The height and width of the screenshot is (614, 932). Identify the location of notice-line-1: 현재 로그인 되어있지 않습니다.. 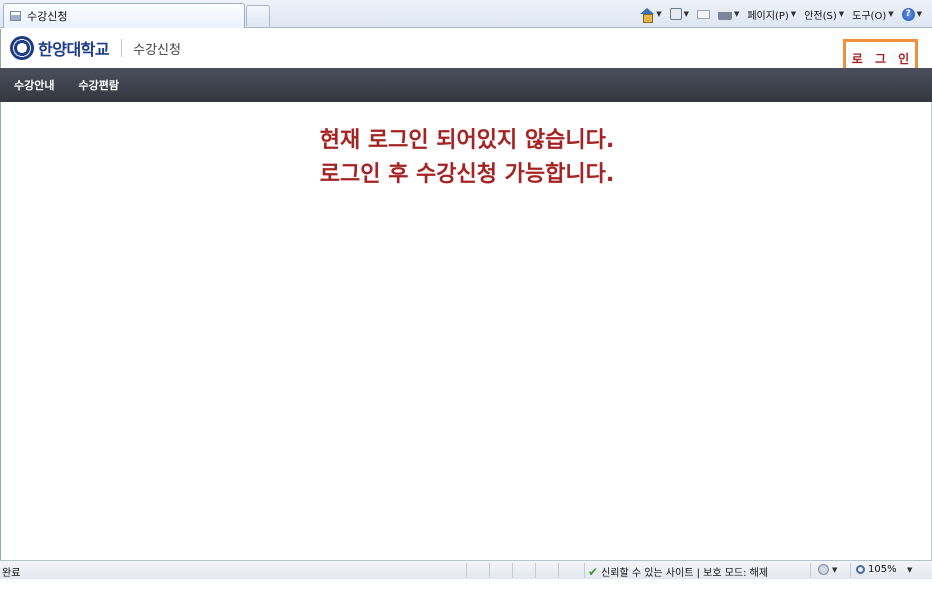
(467, 140).